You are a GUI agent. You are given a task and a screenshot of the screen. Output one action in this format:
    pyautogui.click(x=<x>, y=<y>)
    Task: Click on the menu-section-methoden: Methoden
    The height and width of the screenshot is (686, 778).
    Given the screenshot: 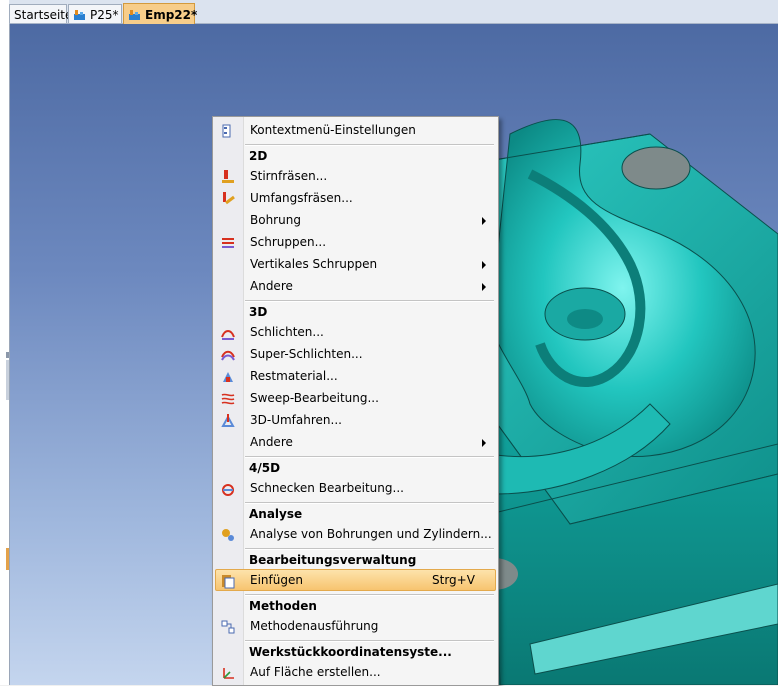 What is the action you would take?
    pyautogui.click(x=283, y=606)
    